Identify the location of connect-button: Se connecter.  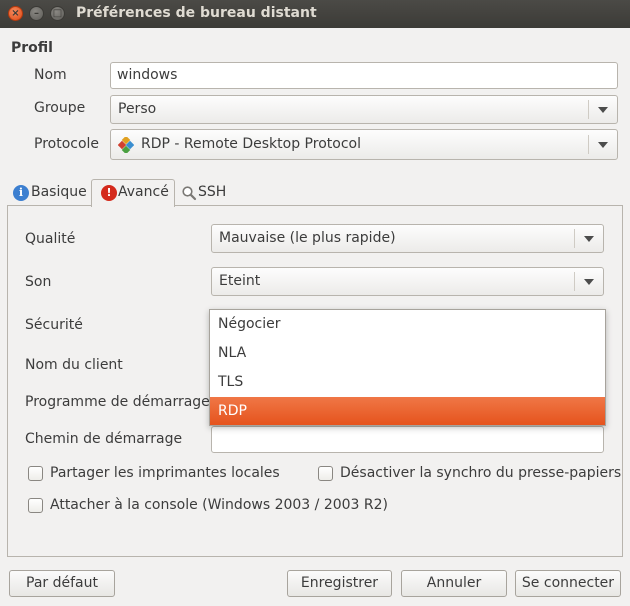
(568, 583).